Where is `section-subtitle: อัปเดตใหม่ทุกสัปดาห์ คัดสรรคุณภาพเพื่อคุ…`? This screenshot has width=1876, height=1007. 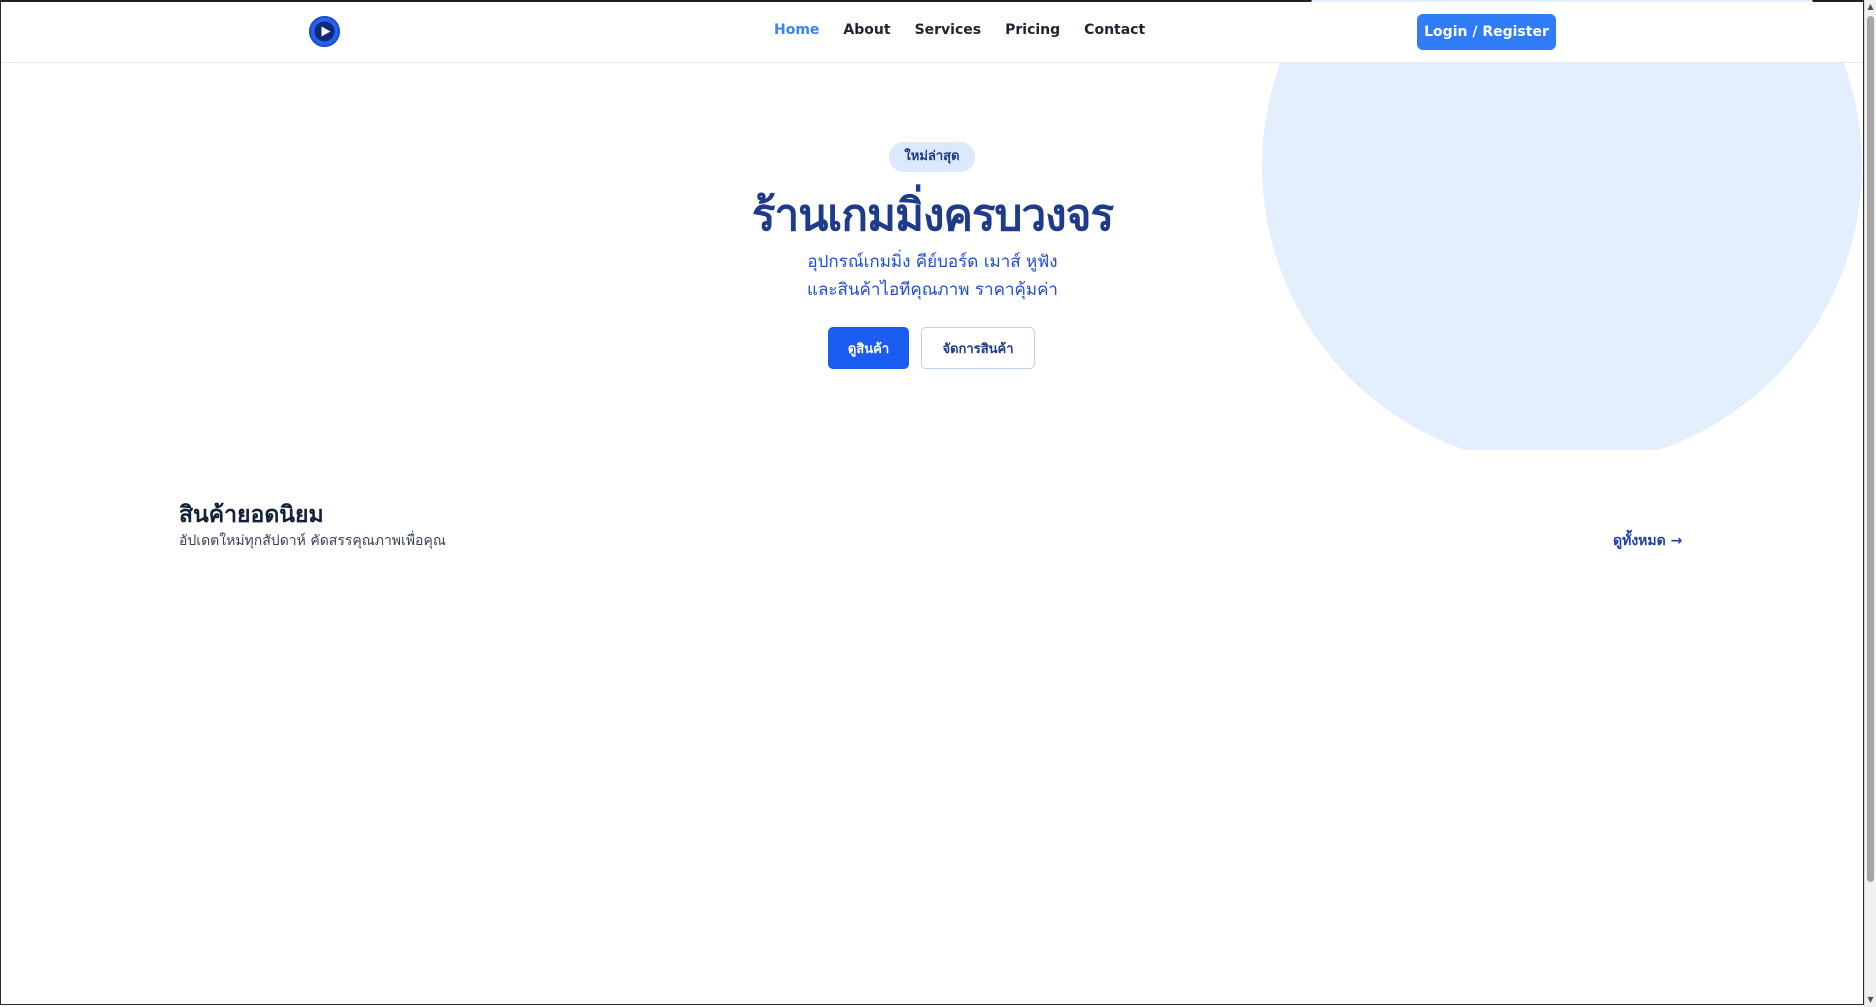 section-subtitle: อัปเดตใหม่ทุกสัปดาห์ คัดสรรคุณภาพเพื่อคุ… is located at coordinates (312, 541).